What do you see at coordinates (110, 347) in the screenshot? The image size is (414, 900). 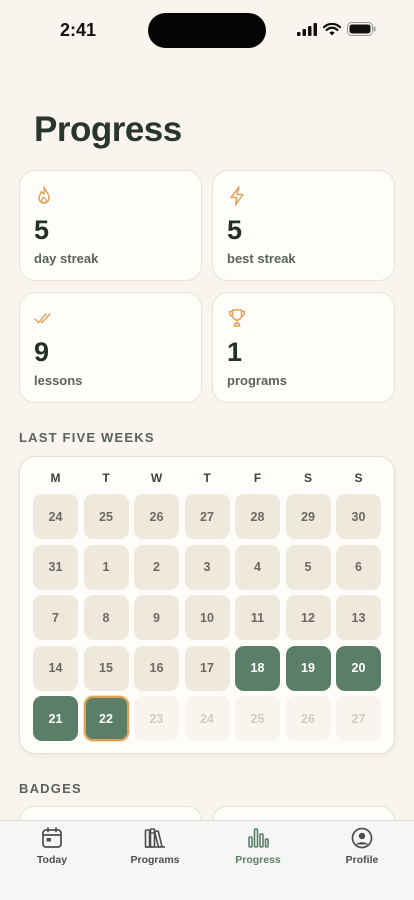 I see `stat-card-lessons: 9 lessons` at bounding box center [110, 347].